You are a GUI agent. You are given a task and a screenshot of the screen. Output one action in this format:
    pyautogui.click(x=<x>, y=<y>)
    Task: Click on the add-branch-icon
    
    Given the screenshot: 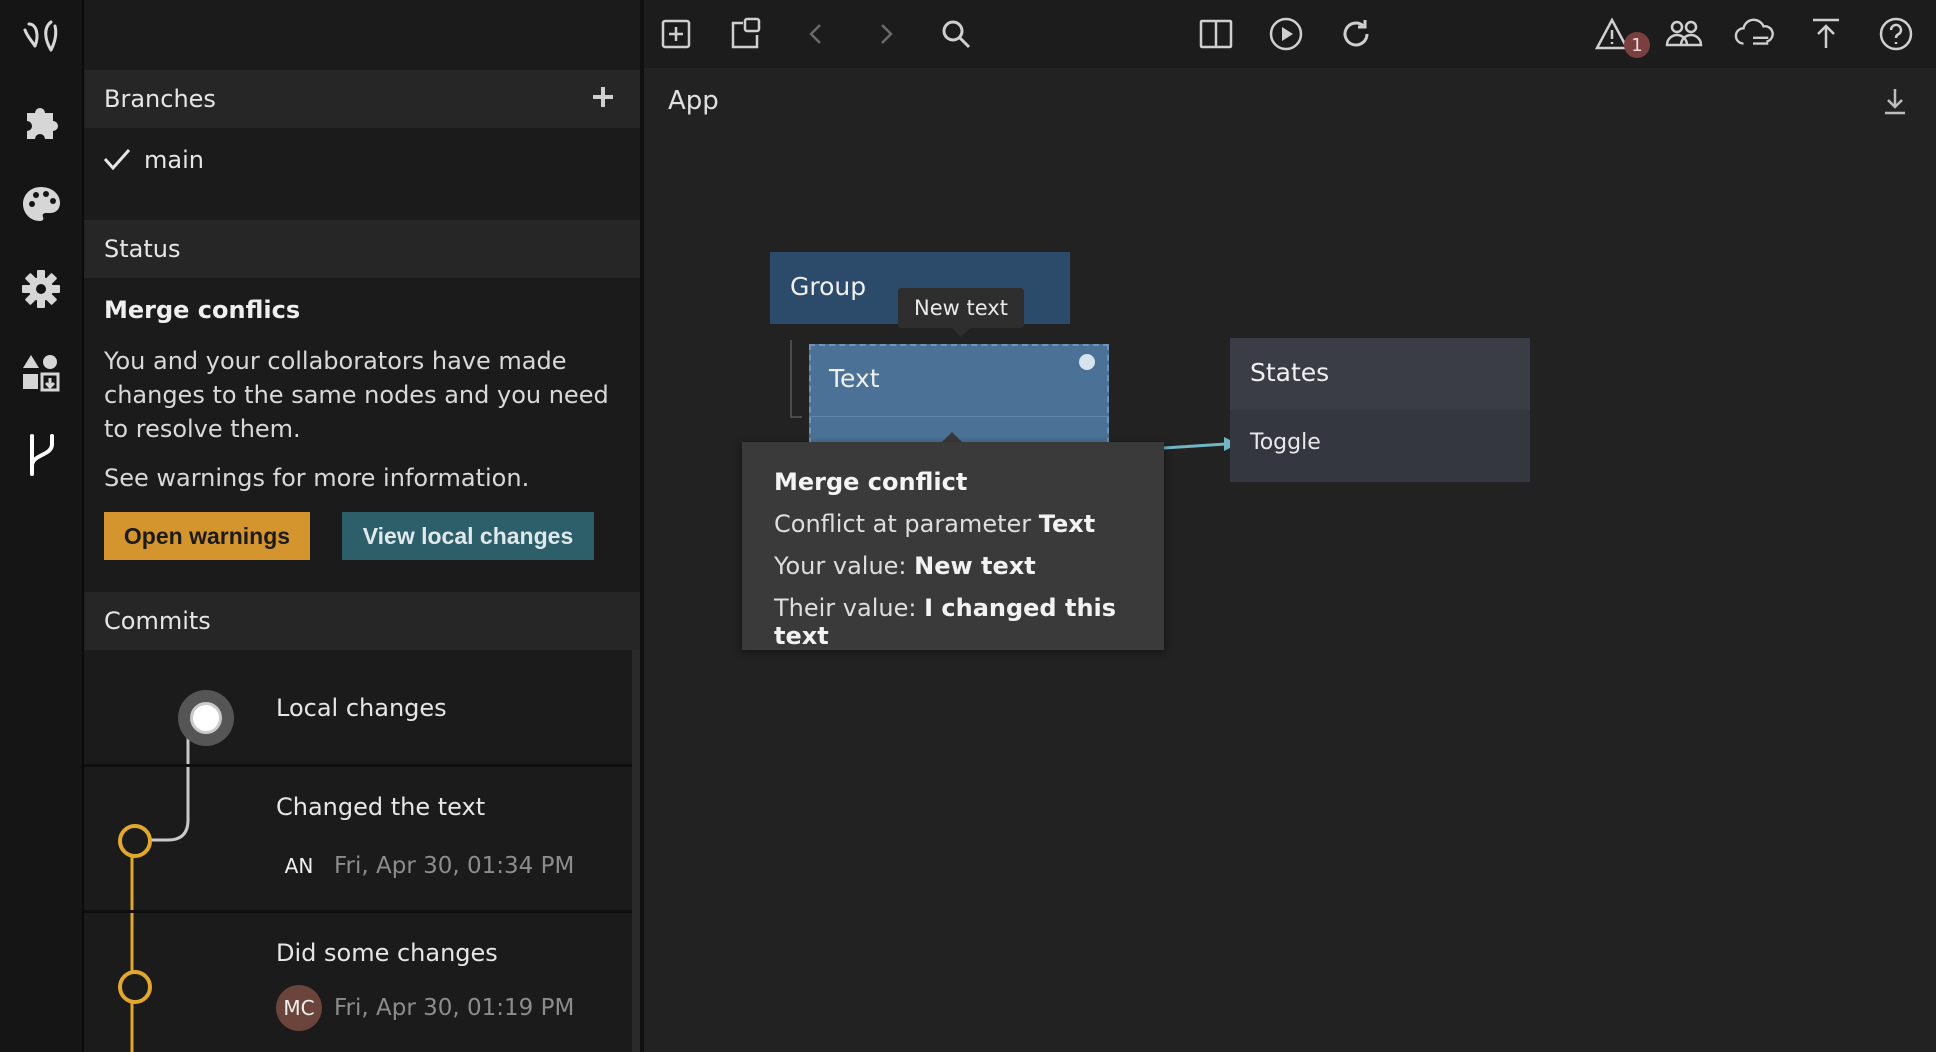 What is the action you would take?
    pyautogui.click(x=603, y=97)
    